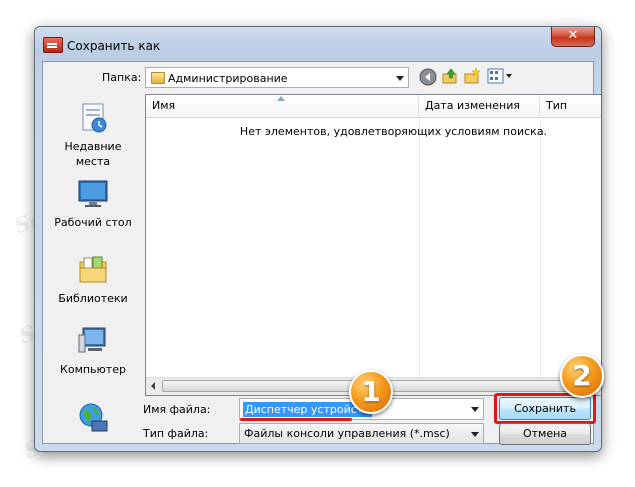 This screenshot has width=635, height=487. What do you see at coordinates (373, 106) in the screenshot?
I see `list-header: Имя Дата изменения Тип` at bounding box center [373, 106].